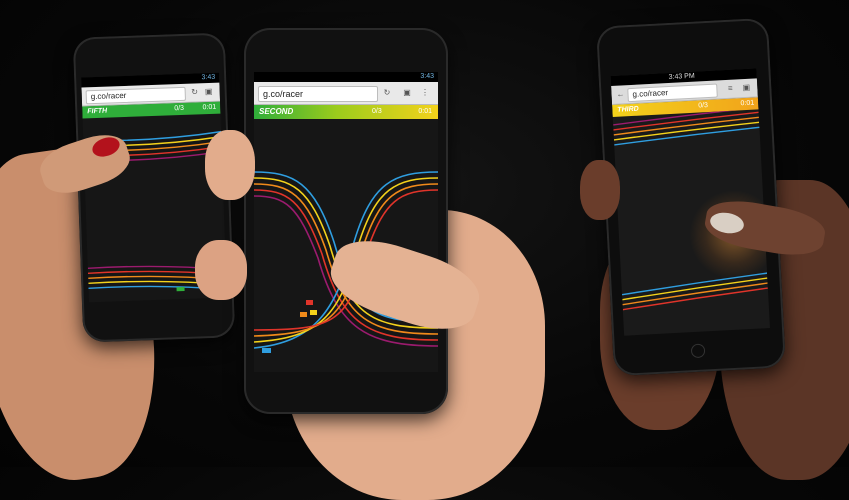 The height and width of the screenshot is (500, 849). Describe the element at coordinates (681, 77) in the screenshot. I see `status-time: 3:43 PM` at that location.